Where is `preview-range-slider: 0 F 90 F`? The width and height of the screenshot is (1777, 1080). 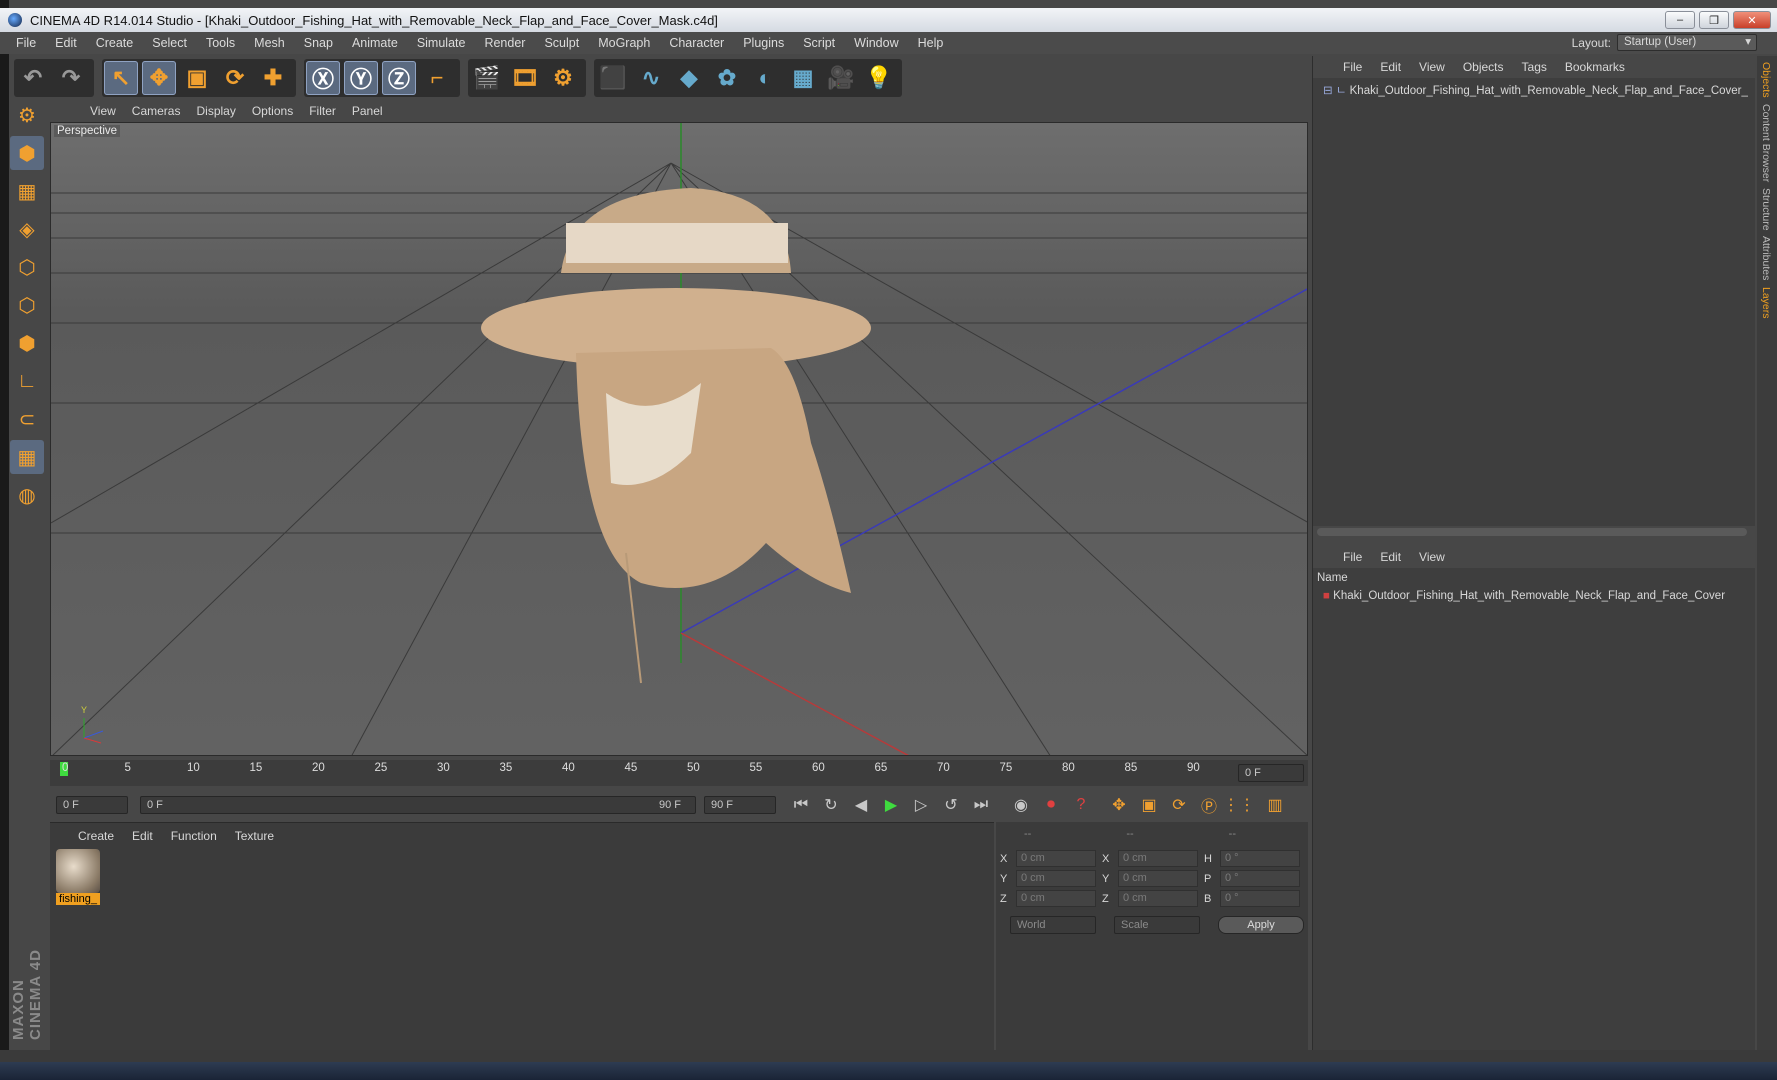
preview-range-slider: 0 F 90 F is located at coordinates (418, 805).